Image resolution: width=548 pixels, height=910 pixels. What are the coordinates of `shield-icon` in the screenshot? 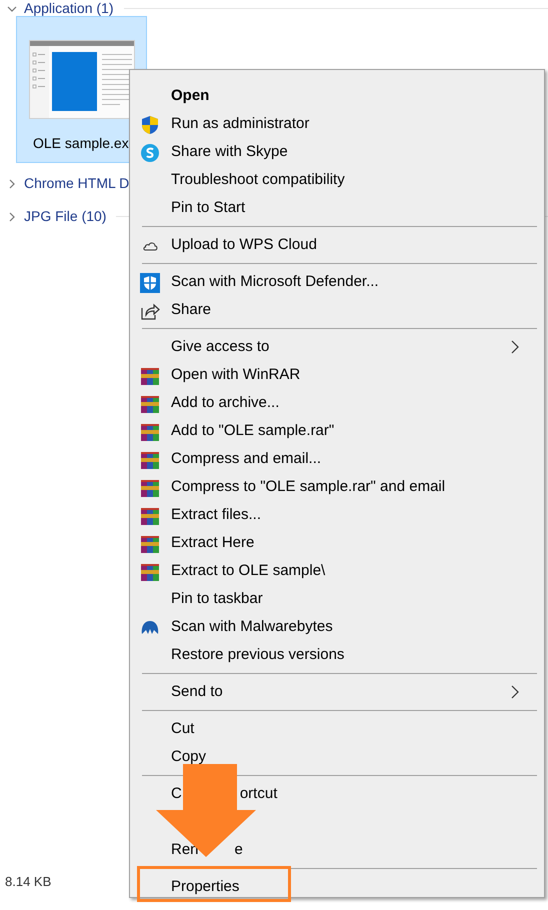 It's located at (150, 283).